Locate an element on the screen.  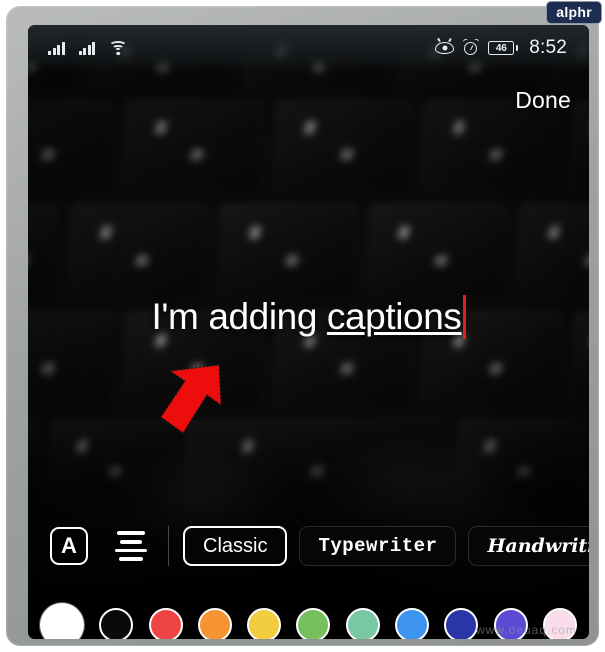
color-swatch-yellow is located at coordinates (264, 623).